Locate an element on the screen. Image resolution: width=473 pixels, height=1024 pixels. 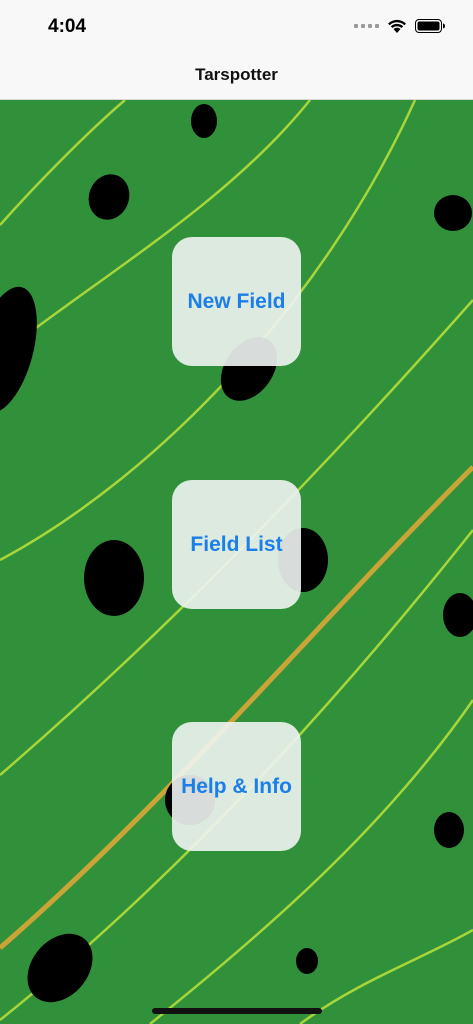
battery-icon is located at coordinates (430, 26).